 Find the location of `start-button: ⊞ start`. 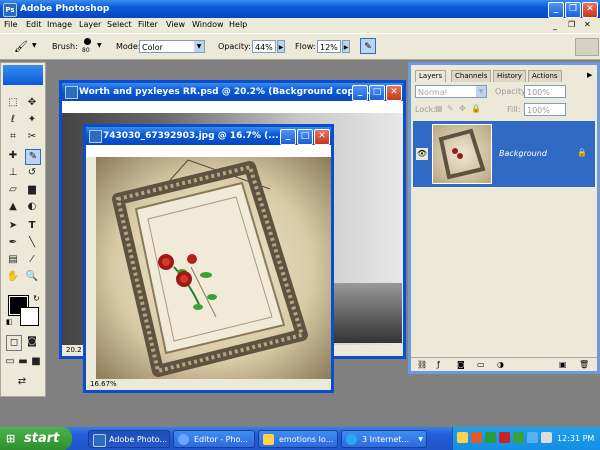

start-button: ⊞ start is located at coordinates (36, 438).